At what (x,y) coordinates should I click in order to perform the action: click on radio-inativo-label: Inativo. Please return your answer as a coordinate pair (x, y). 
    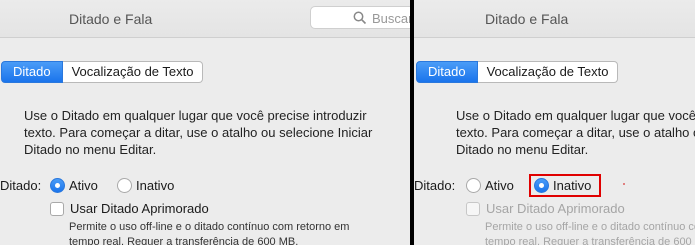
    Looking at the image, I should click on (155, 186).